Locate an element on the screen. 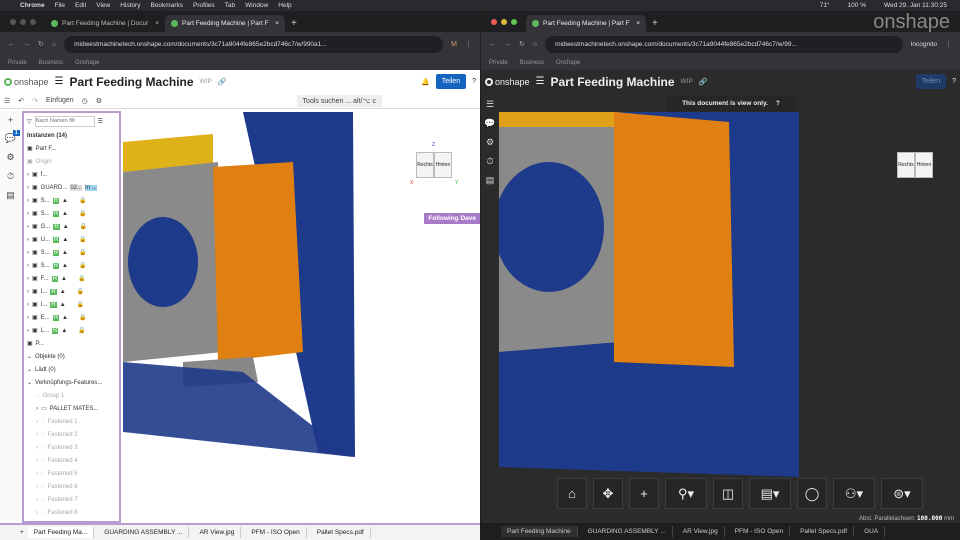 Image resolution: width=960 pixels, height=540 pixels. bom-icon: ▤ is located at coordinates (490, 180).